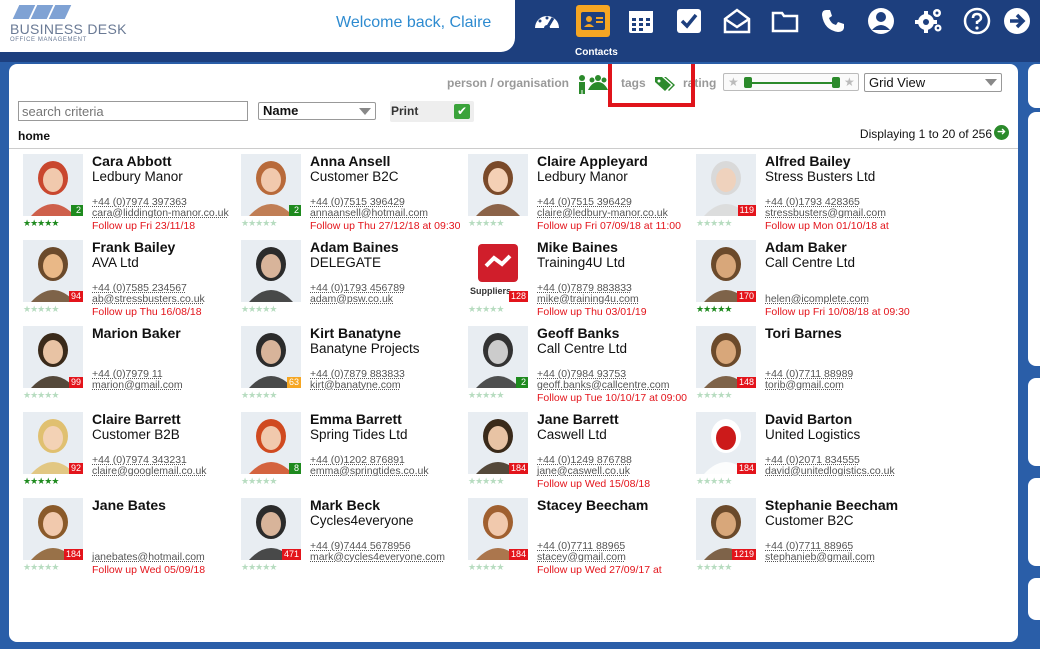 The image size is (1040, 649). What do you see at coordinates (53, 271) in the screenshot?
I see `contact-photo: 94` at bounding box center [53, 271].